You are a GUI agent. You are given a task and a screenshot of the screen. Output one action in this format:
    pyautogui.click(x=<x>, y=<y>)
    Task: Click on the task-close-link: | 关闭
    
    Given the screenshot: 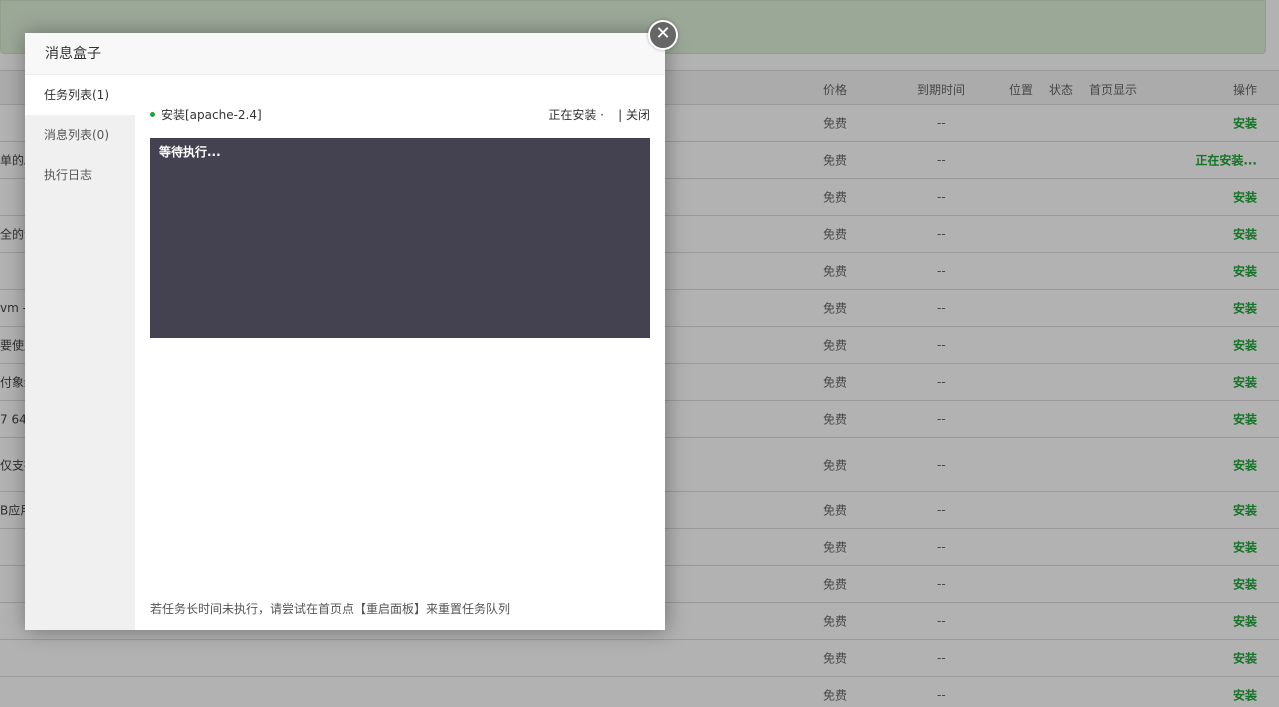 What is the action you would take?
    pyautogui.click(x=634, y=114)
    